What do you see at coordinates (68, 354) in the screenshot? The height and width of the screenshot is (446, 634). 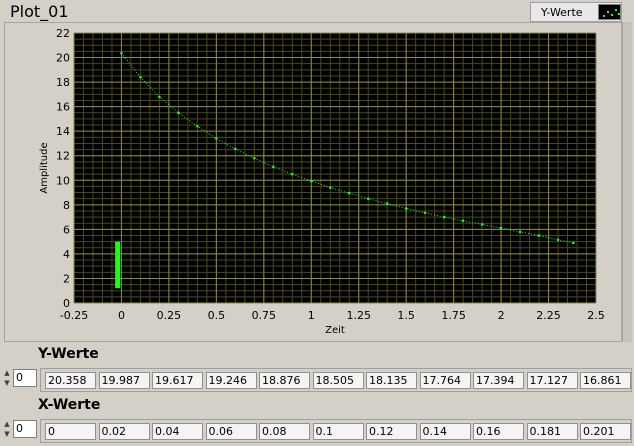 I see `y-array-label: Y-Werte` at bounding box center [68, 354].